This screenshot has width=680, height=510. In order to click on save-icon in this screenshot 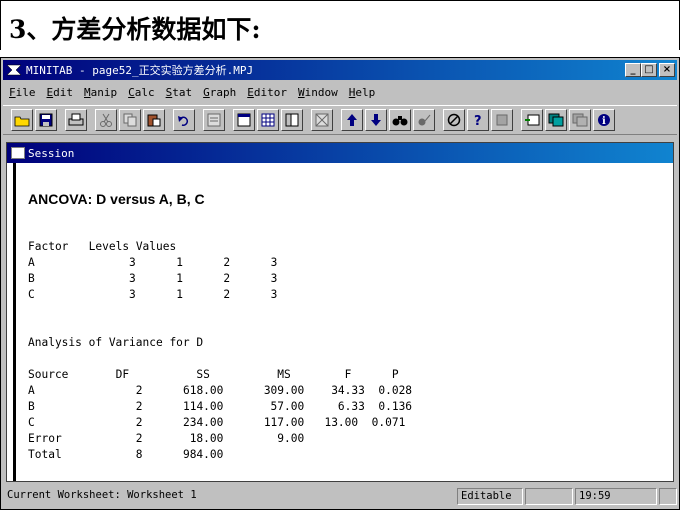, I will do `click(46, 120)`.